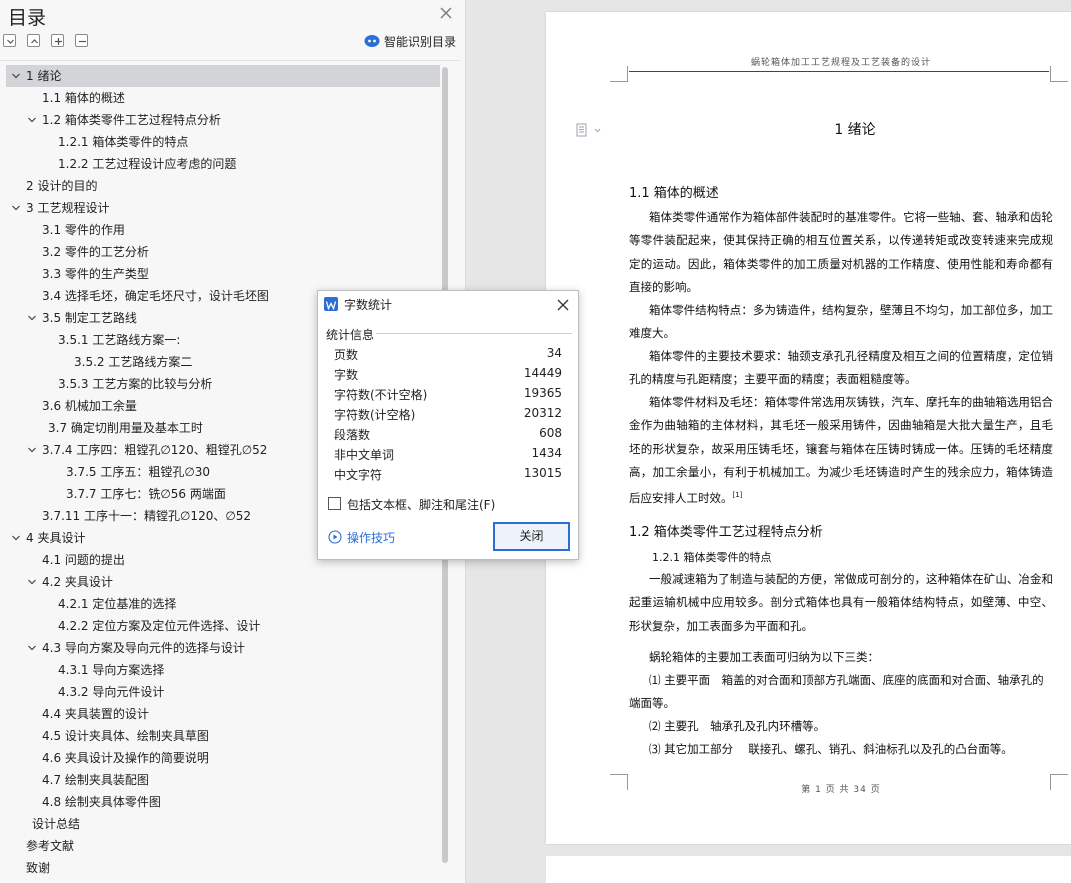 The height and width of the screenshot is (883, 1071). Describe the element at coordinates (223, 802) in the screenshot. I see `toc-item: 4.8 绘制夹具体零件图` at that location.